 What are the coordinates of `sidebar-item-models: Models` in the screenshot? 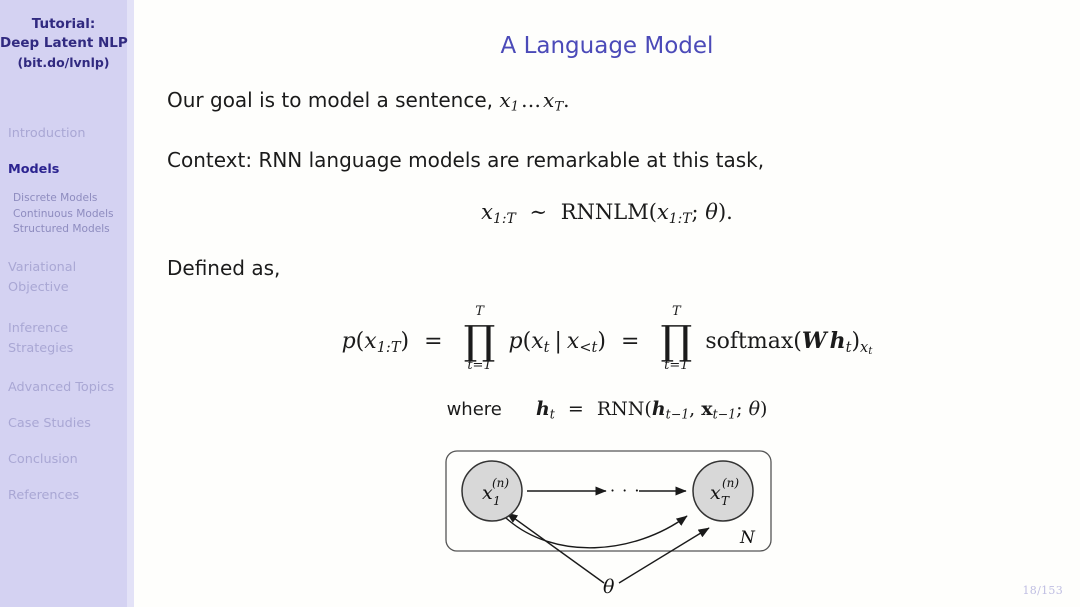 It's located at (63, 169).